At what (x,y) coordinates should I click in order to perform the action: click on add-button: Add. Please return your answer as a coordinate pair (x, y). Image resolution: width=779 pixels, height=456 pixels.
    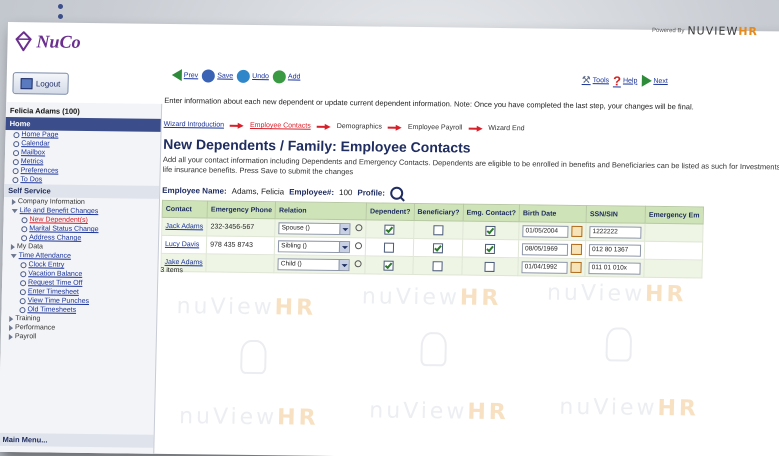
    Looking at the image, I should click on (286, 76).